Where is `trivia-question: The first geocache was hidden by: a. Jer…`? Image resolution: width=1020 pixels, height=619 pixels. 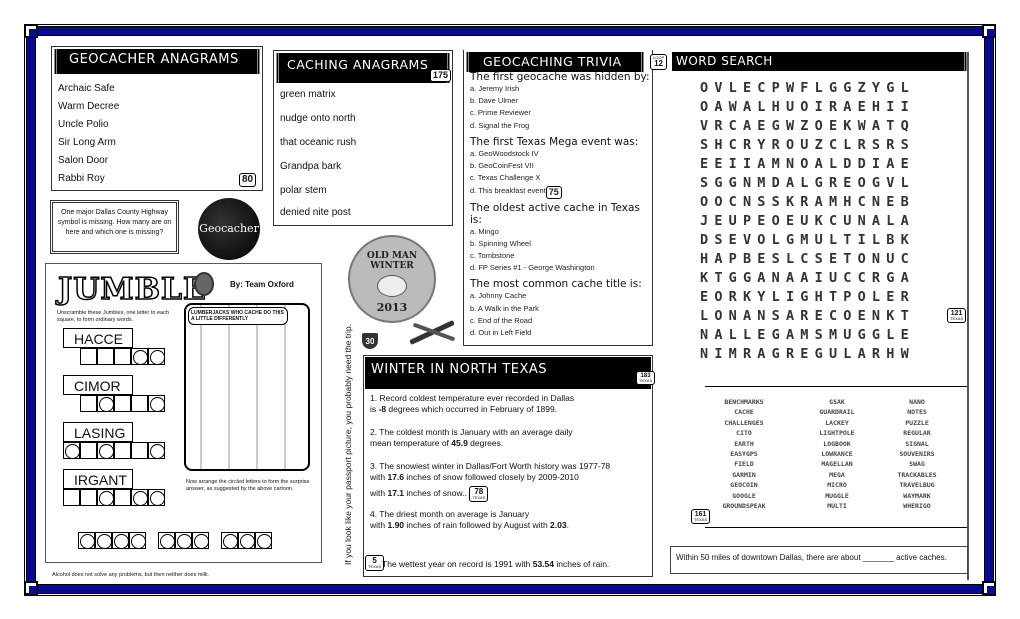
trivia-question: The first geocache was hidden by: a. Jer… is located at coordinates (560, 101).